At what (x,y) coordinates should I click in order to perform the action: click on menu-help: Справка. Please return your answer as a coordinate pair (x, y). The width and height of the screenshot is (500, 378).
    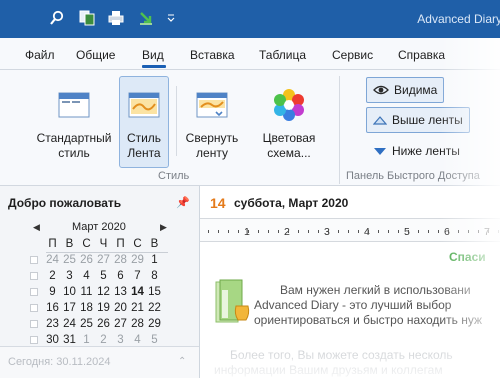
    Looking at the image, I should click on (421, 55).